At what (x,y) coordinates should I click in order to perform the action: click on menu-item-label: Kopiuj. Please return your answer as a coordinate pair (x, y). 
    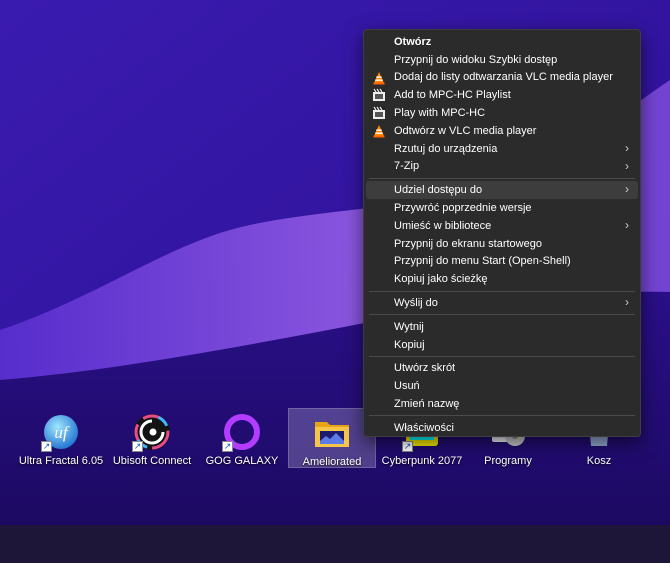
    Looking at the image, I should click on (409, 344).